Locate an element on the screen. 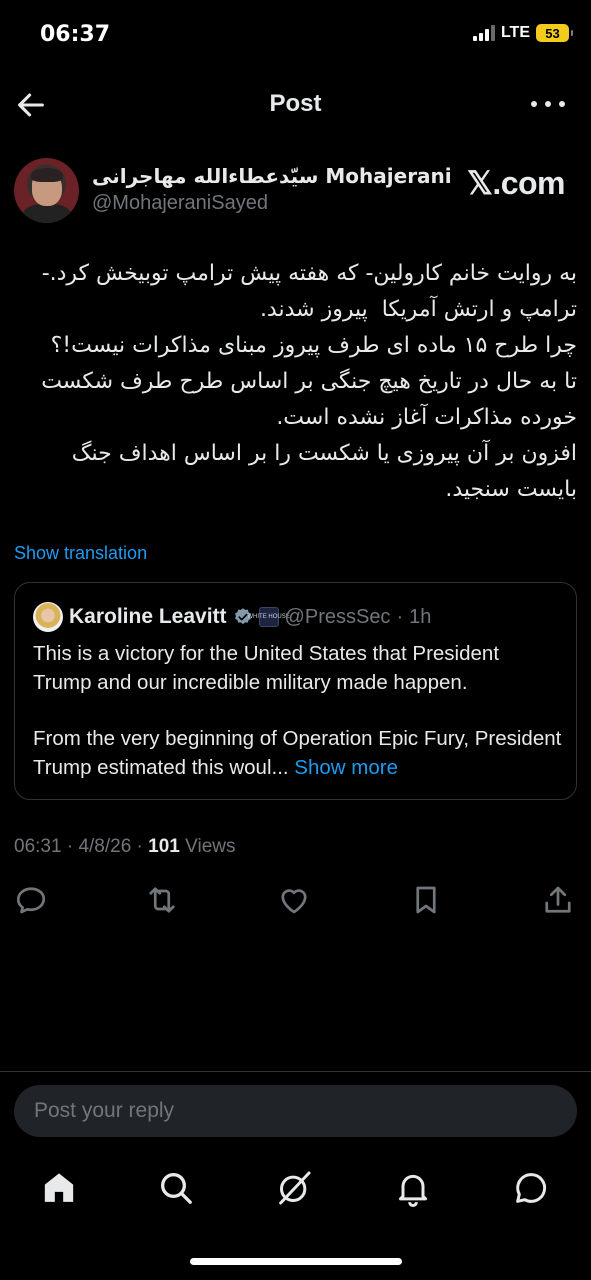  like-icon is located at coordinates (294, 901).